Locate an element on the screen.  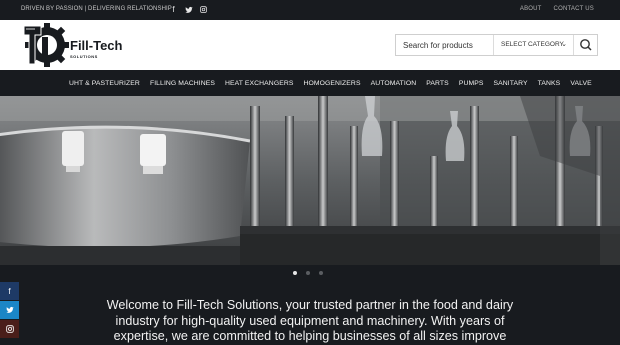
site-logo: Fill-Tech SOLUTIONS is located at coordinates (74, 45).